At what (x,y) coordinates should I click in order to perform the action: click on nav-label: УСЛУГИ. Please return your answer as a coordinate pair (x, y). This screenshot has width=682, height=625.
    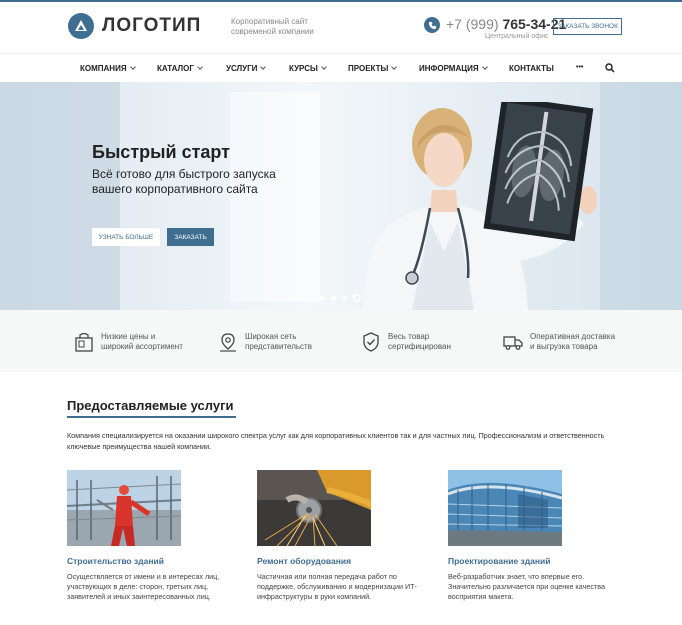
    Looking at the image, I should click on (242, 68).